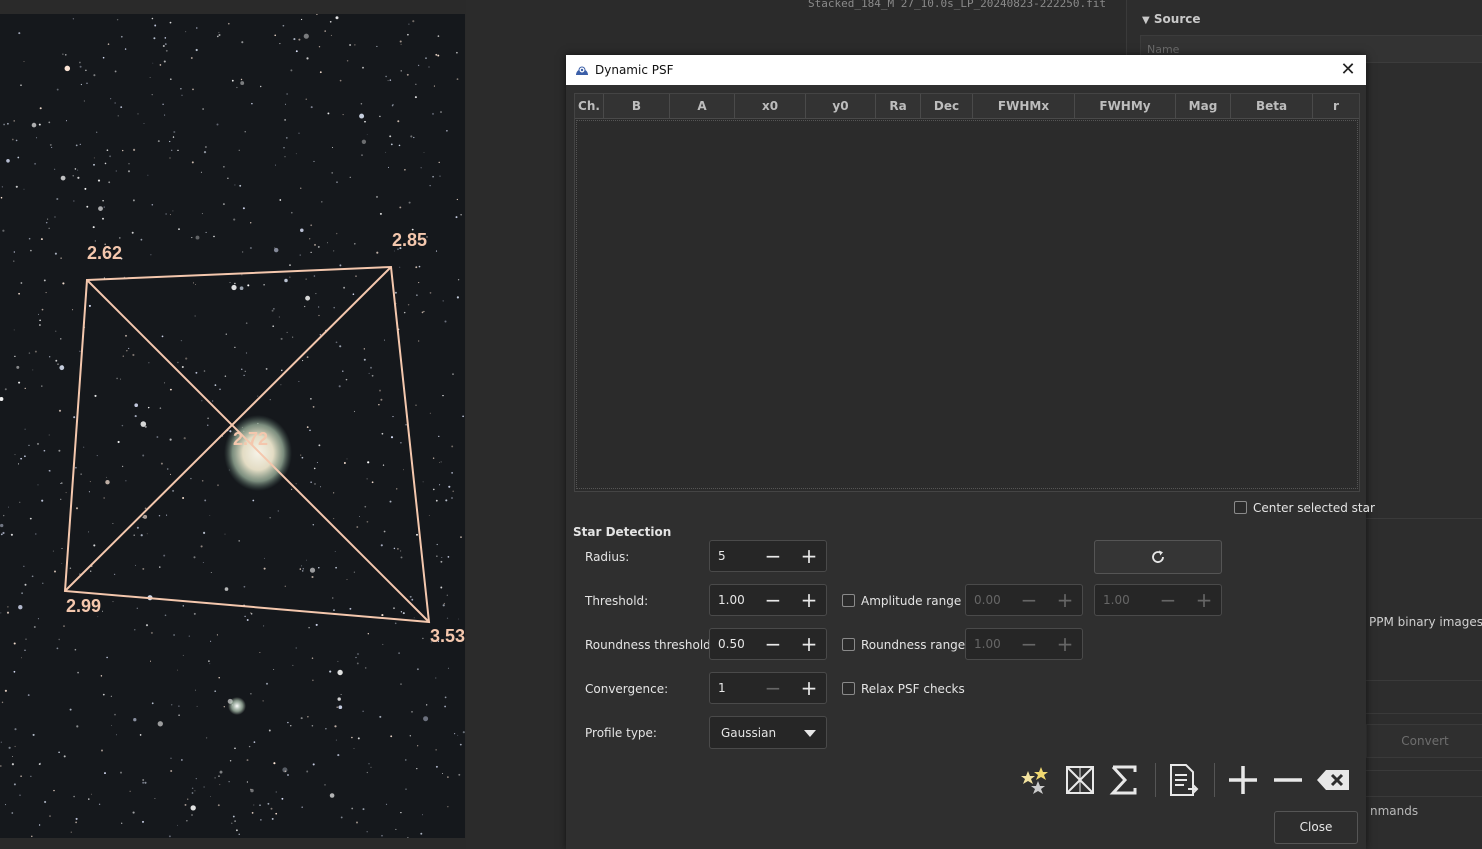 The image size is (1482, 849). I want to click on roundness-range-checkbox, so click(848, 644).